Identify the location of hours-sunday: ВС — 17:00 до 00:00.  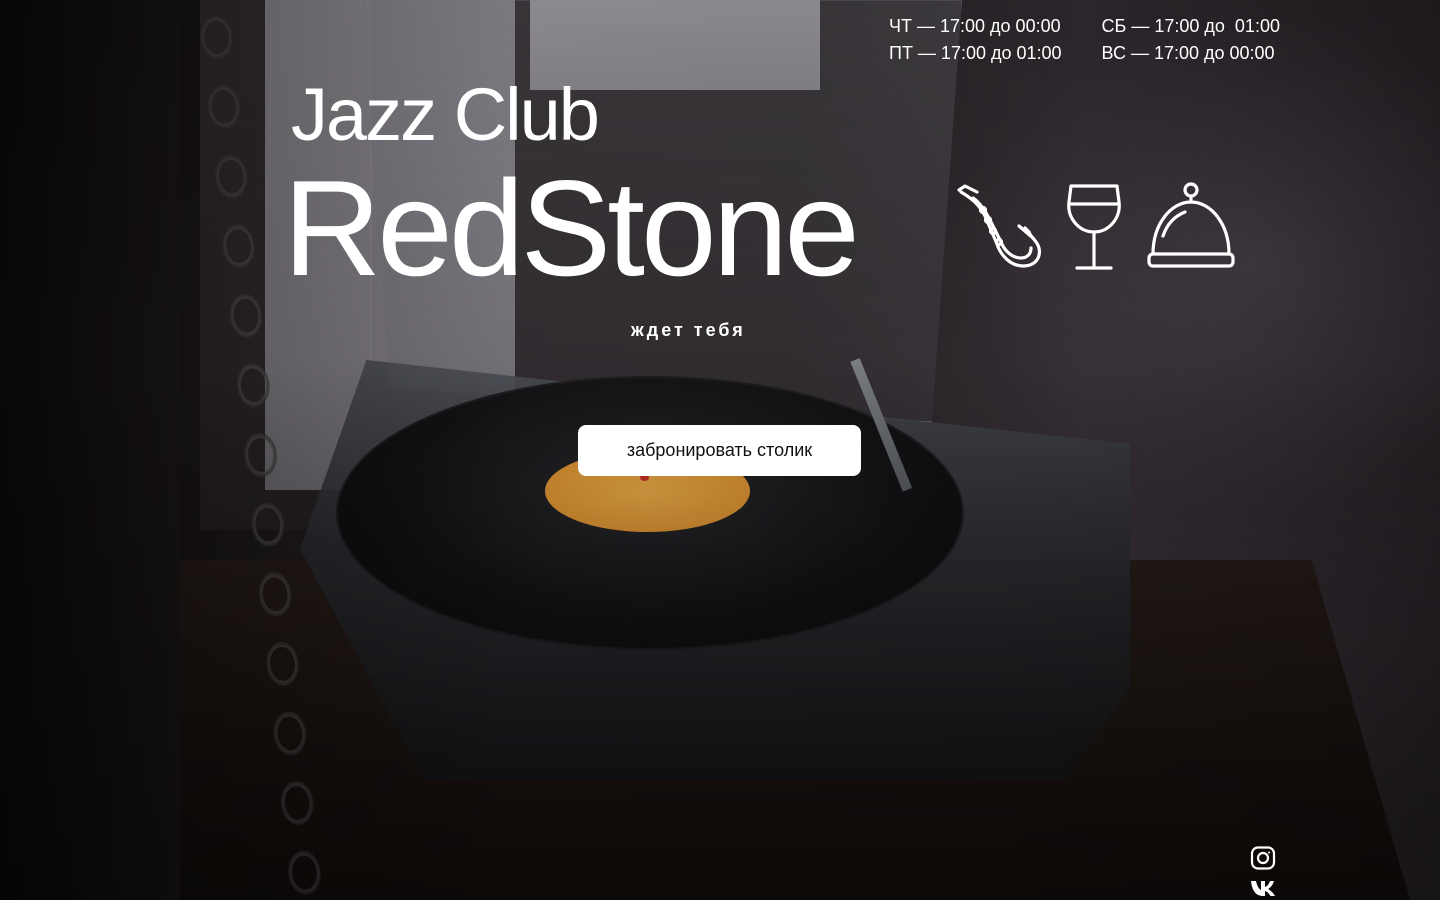
(1188, 53).